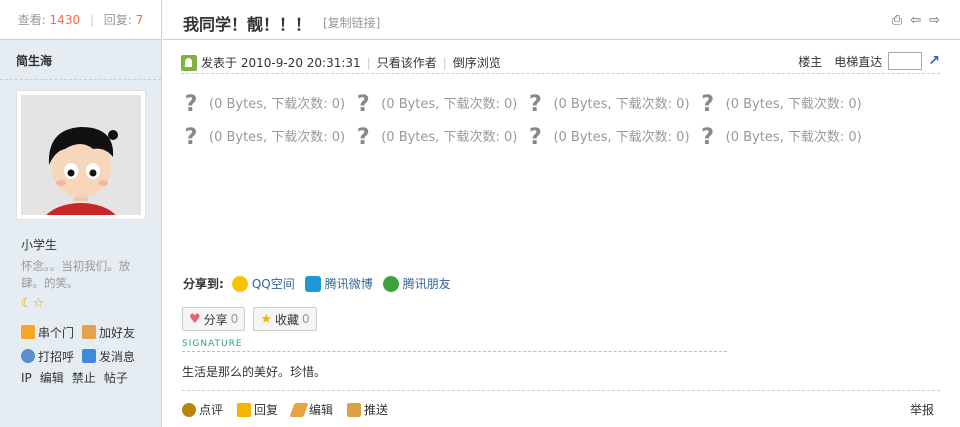 This screenshot has height=427, width=960. Describe the element at coordinates (922, 409) in the screenshot. I see `report-link: 举报` at that location.